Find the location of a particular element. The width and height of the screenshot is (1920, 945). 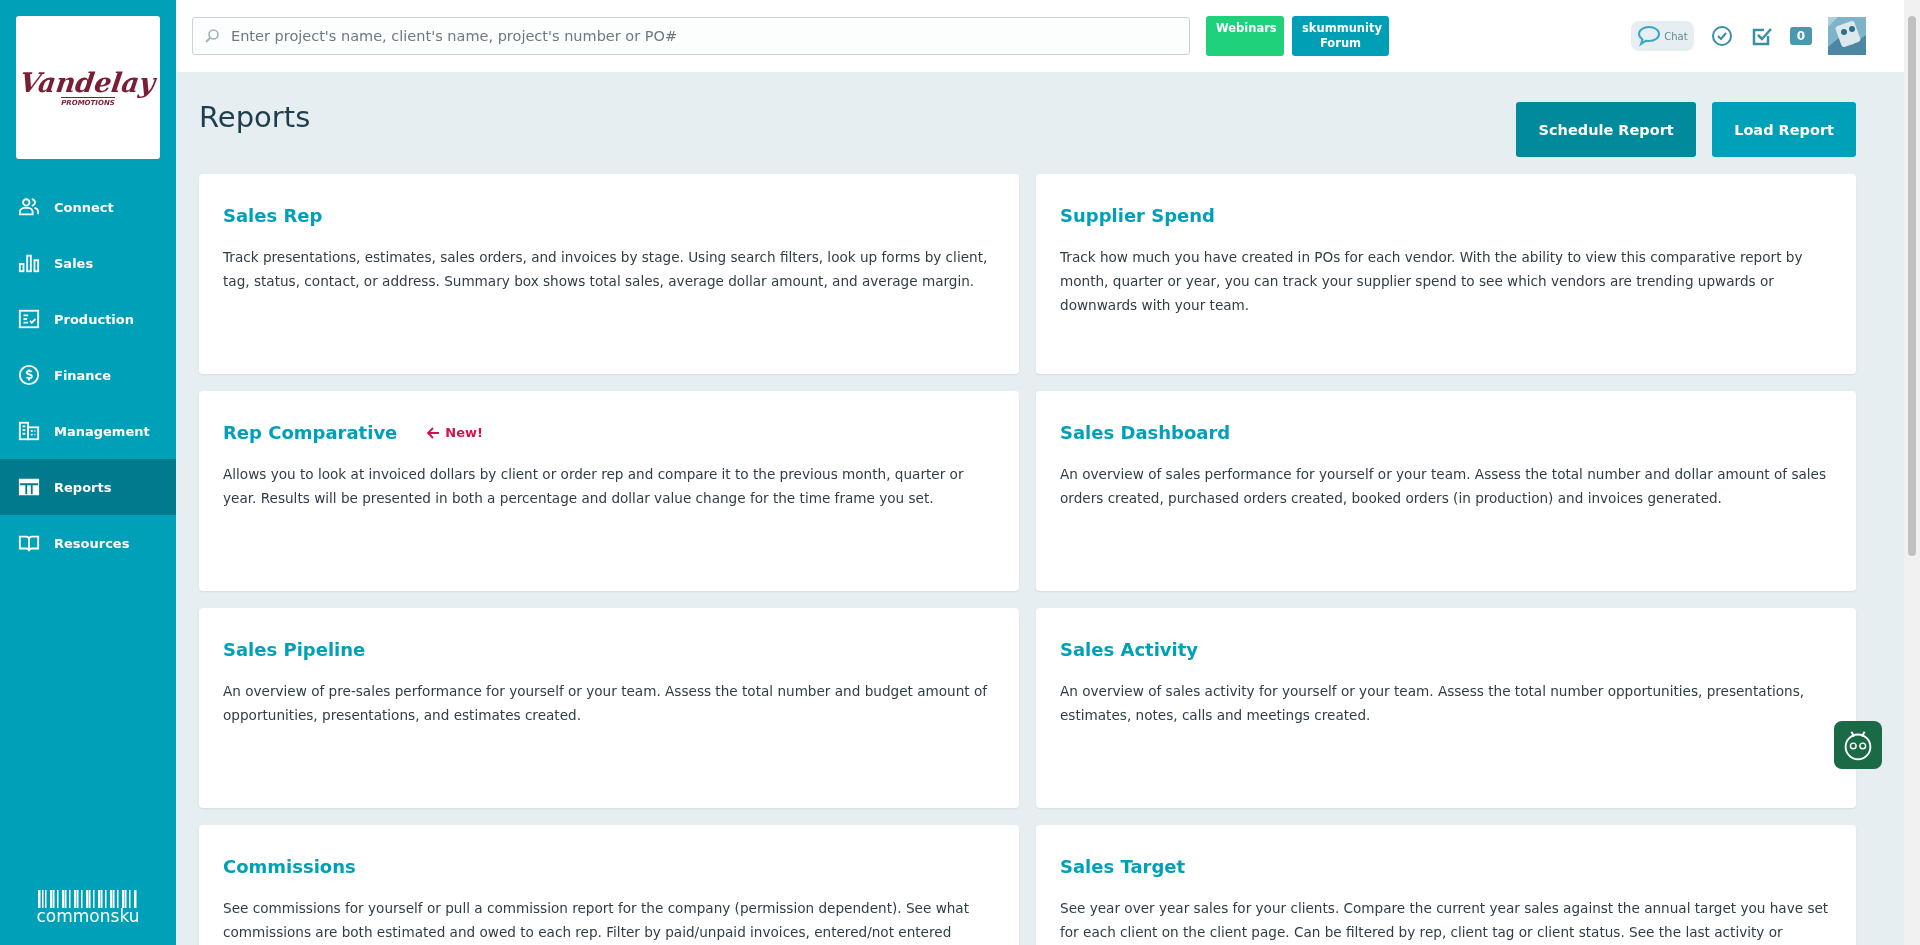

search-icon is located at coordinates (212, 36).